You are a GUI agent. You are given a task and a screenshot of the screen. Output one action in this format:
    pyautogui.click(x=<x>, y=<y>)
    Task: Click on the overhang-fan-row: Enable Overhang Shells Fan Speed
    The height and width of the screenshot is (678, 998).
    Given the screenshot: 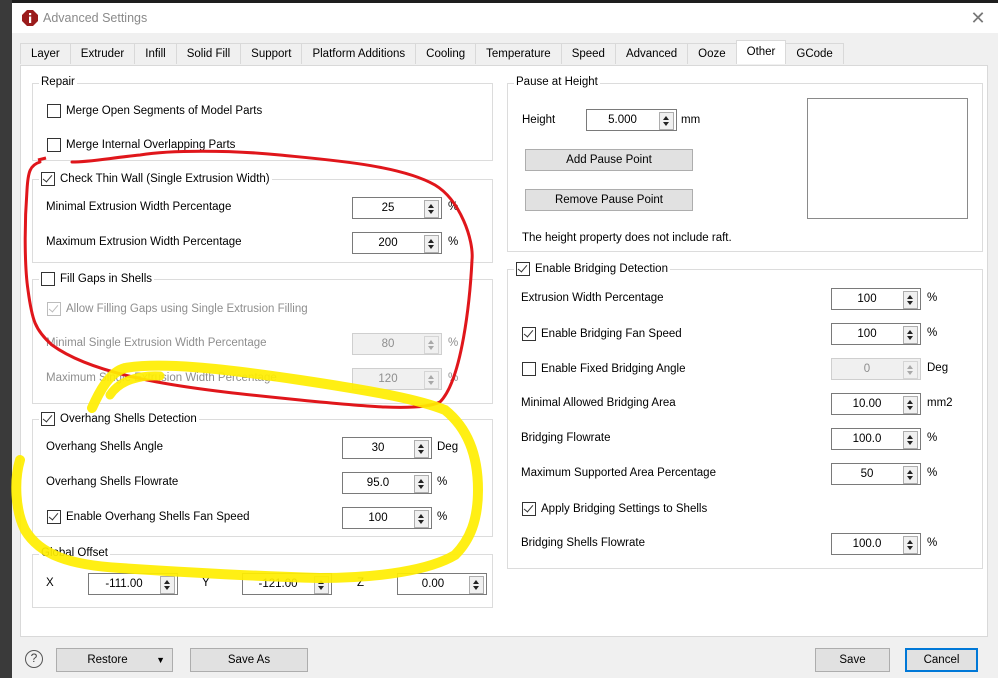 What is the action you would take?
    pyautogui.click(x=148, y=517)
    